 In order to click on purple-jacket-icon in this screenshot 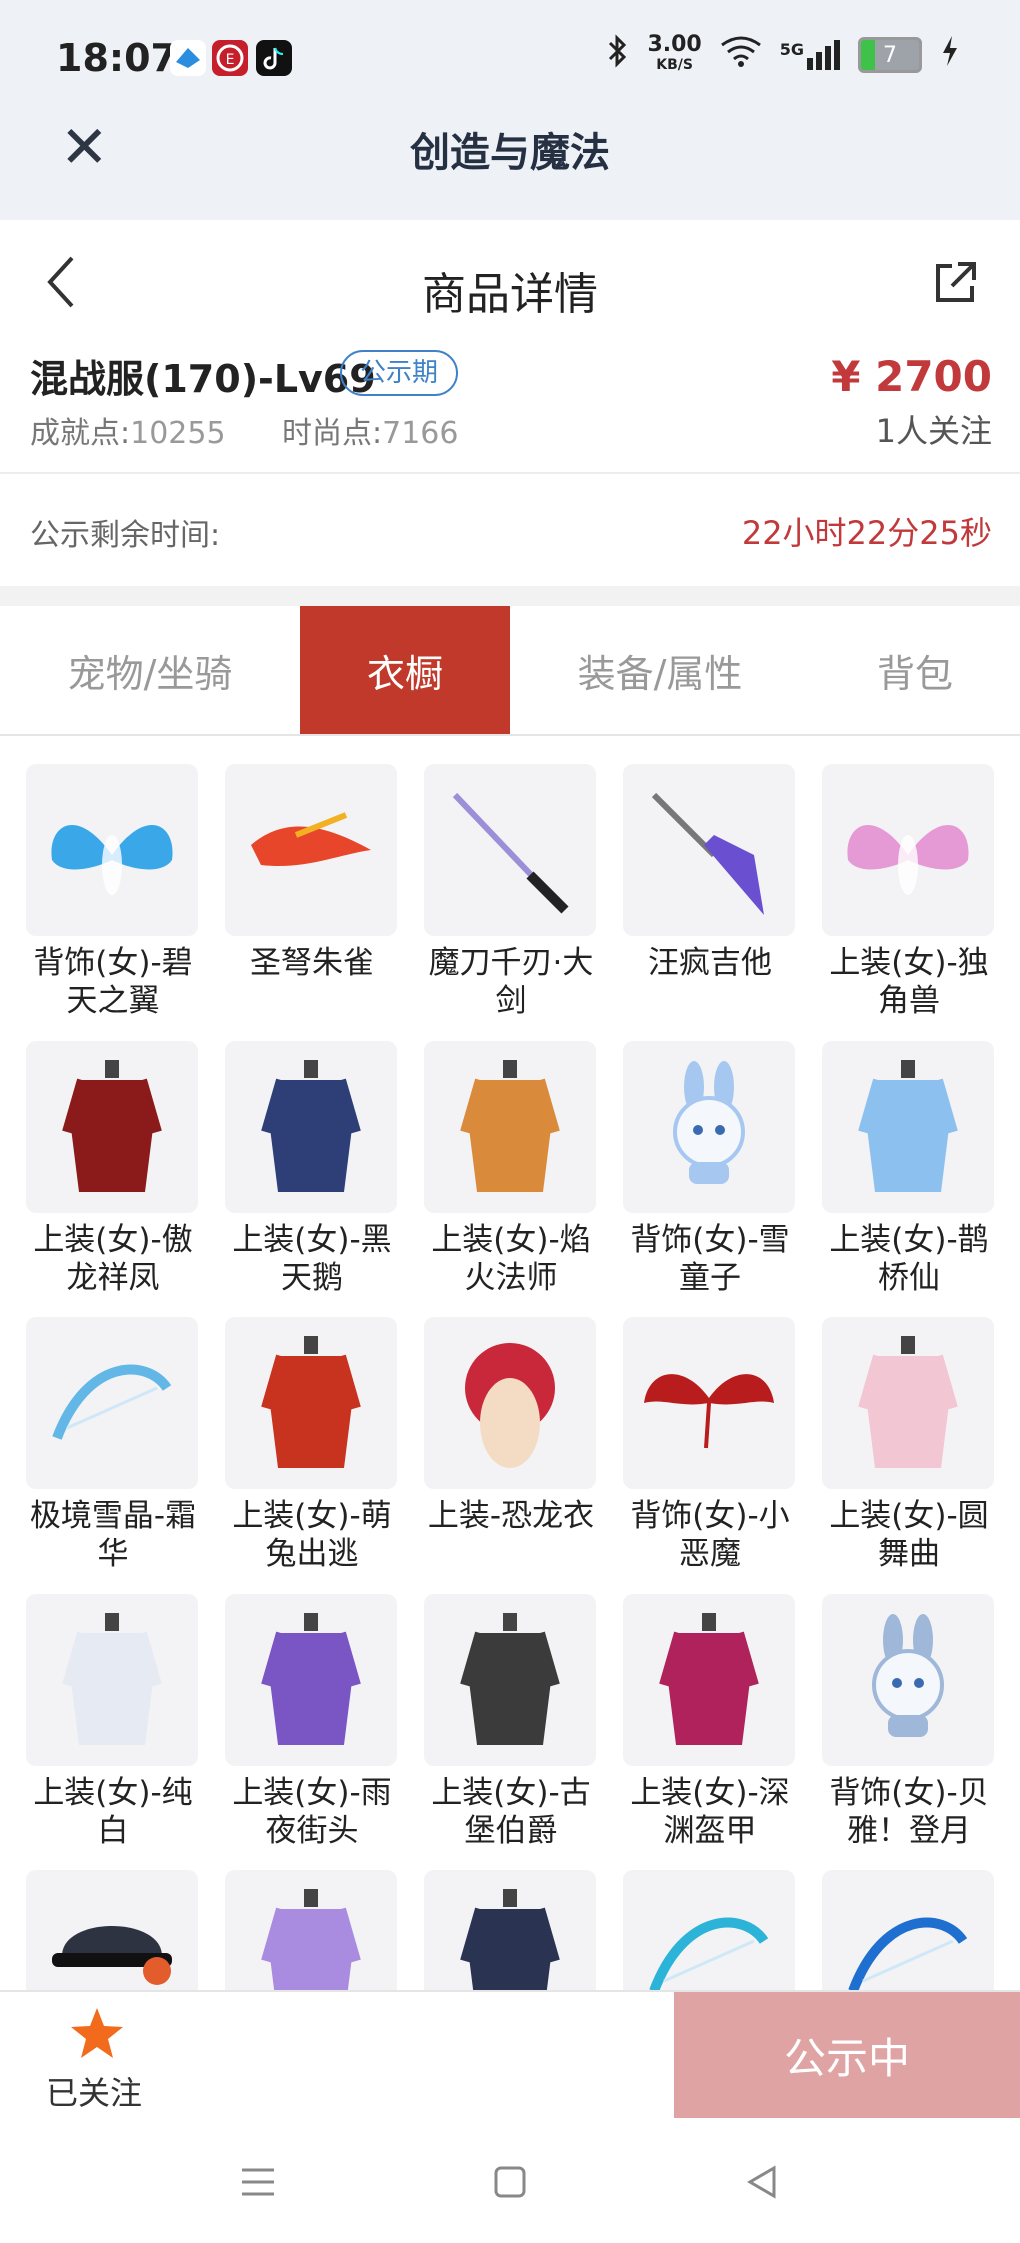, I will do `click(311, 1679)`.